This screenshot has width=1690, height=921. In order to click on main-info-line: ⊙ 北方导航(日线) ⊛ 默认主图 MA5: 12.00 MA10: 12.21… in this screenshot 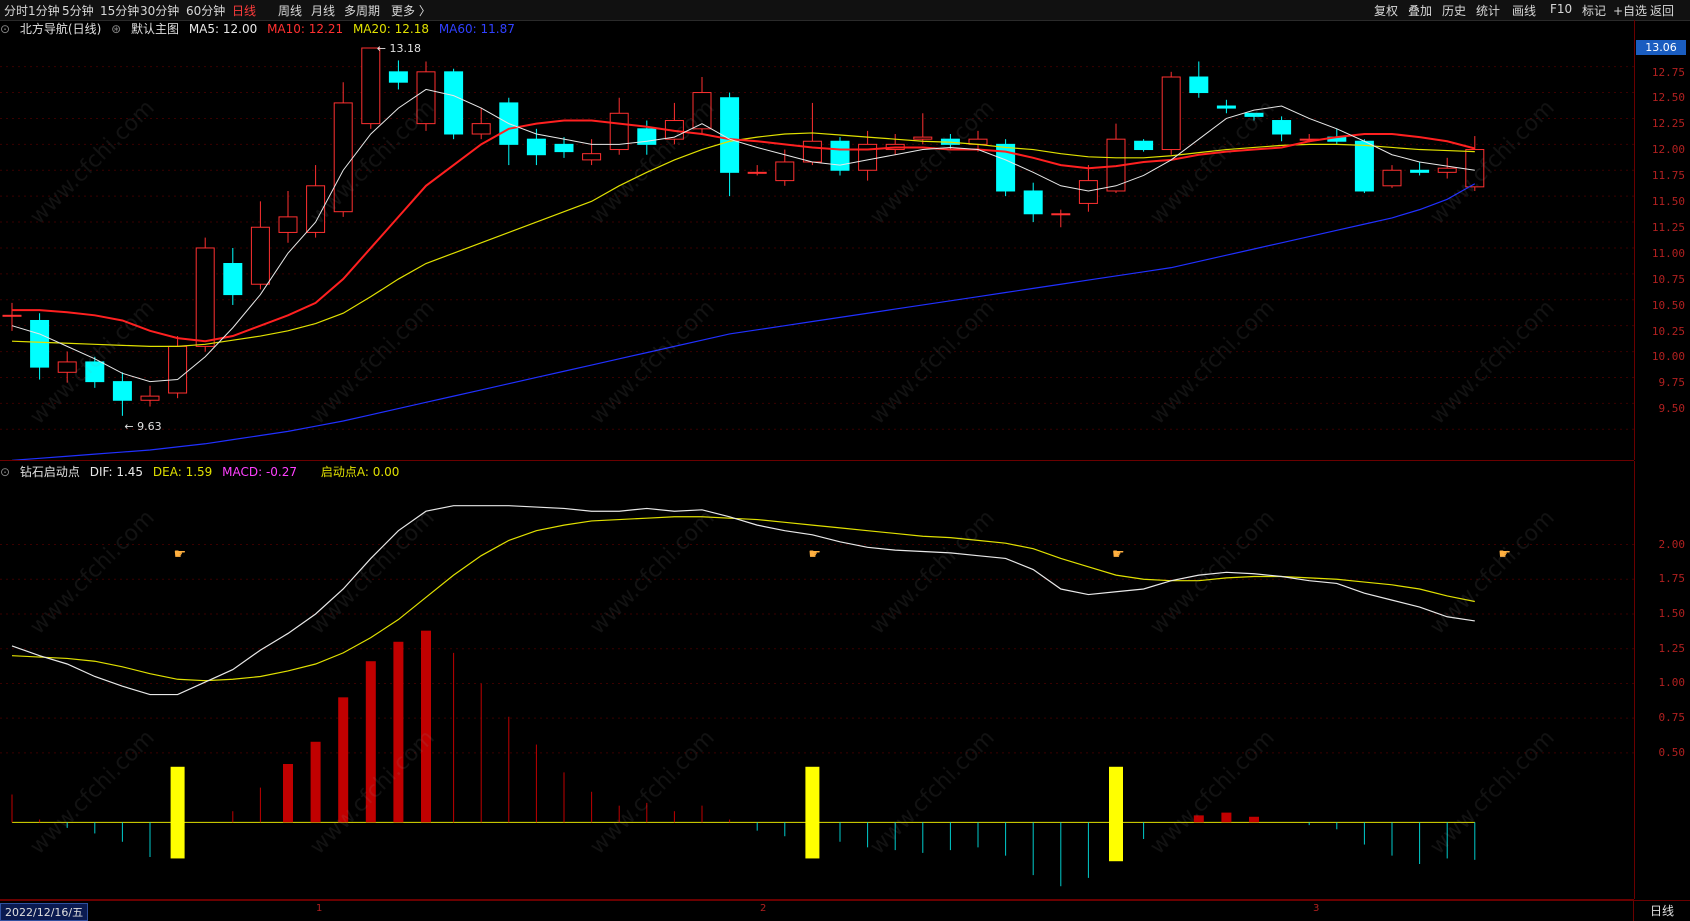, I will do `click(260, 29)`.